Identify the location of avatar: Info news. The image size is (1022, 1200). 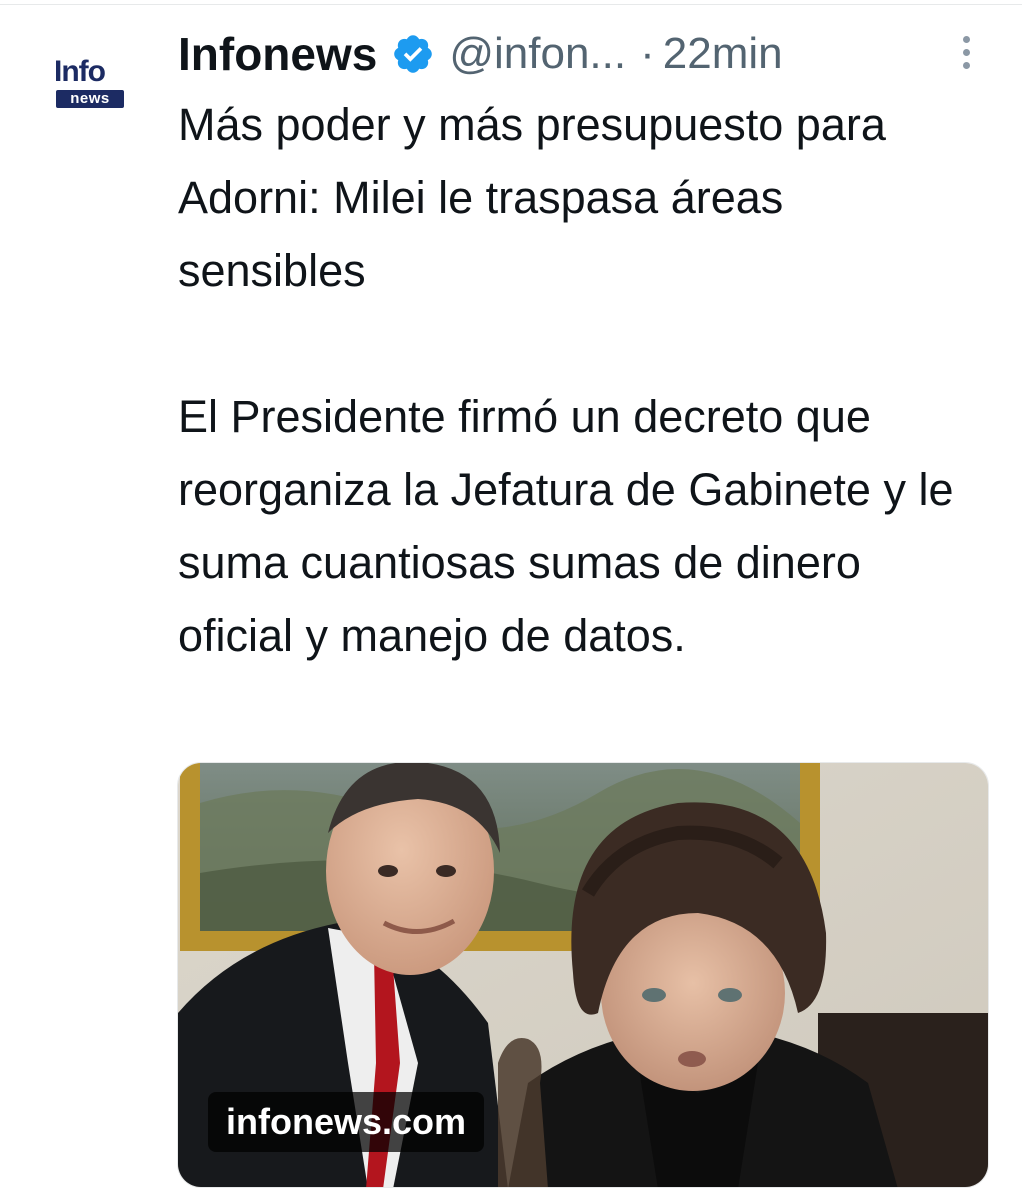
(94, 86).